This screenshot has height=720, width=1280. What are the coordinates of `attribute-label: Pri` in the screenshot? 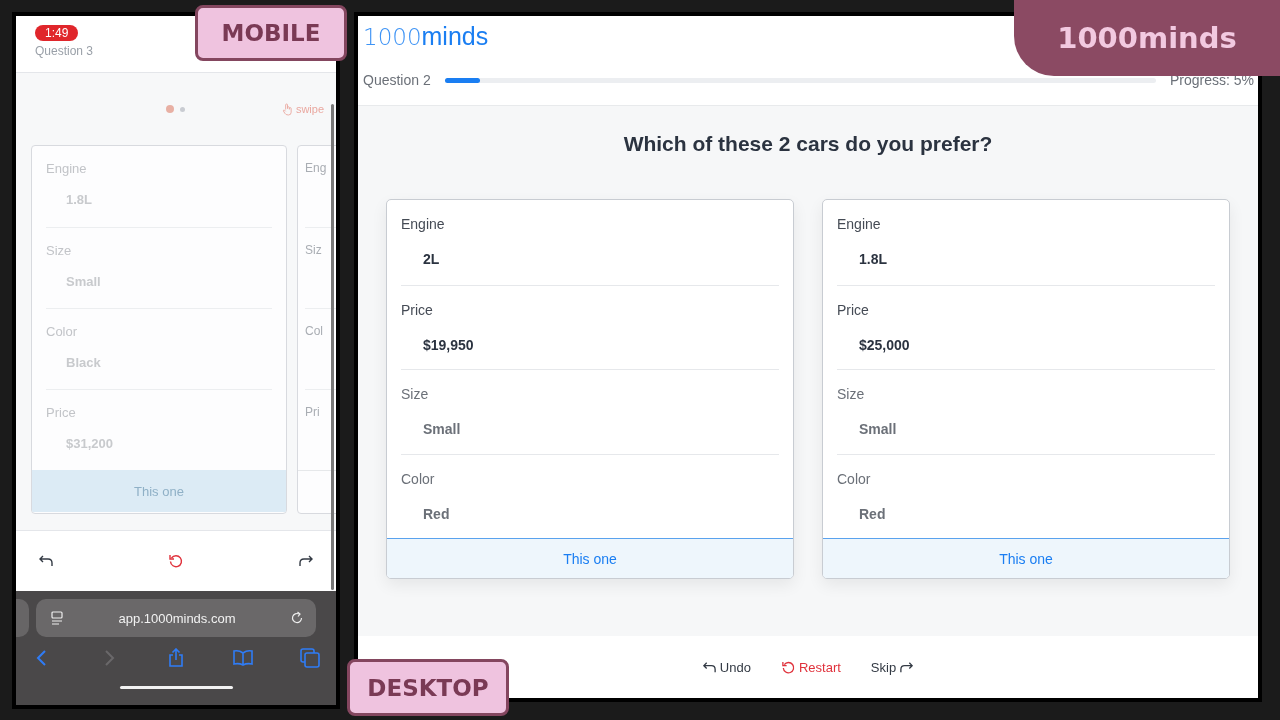 It's located at (313, 412).